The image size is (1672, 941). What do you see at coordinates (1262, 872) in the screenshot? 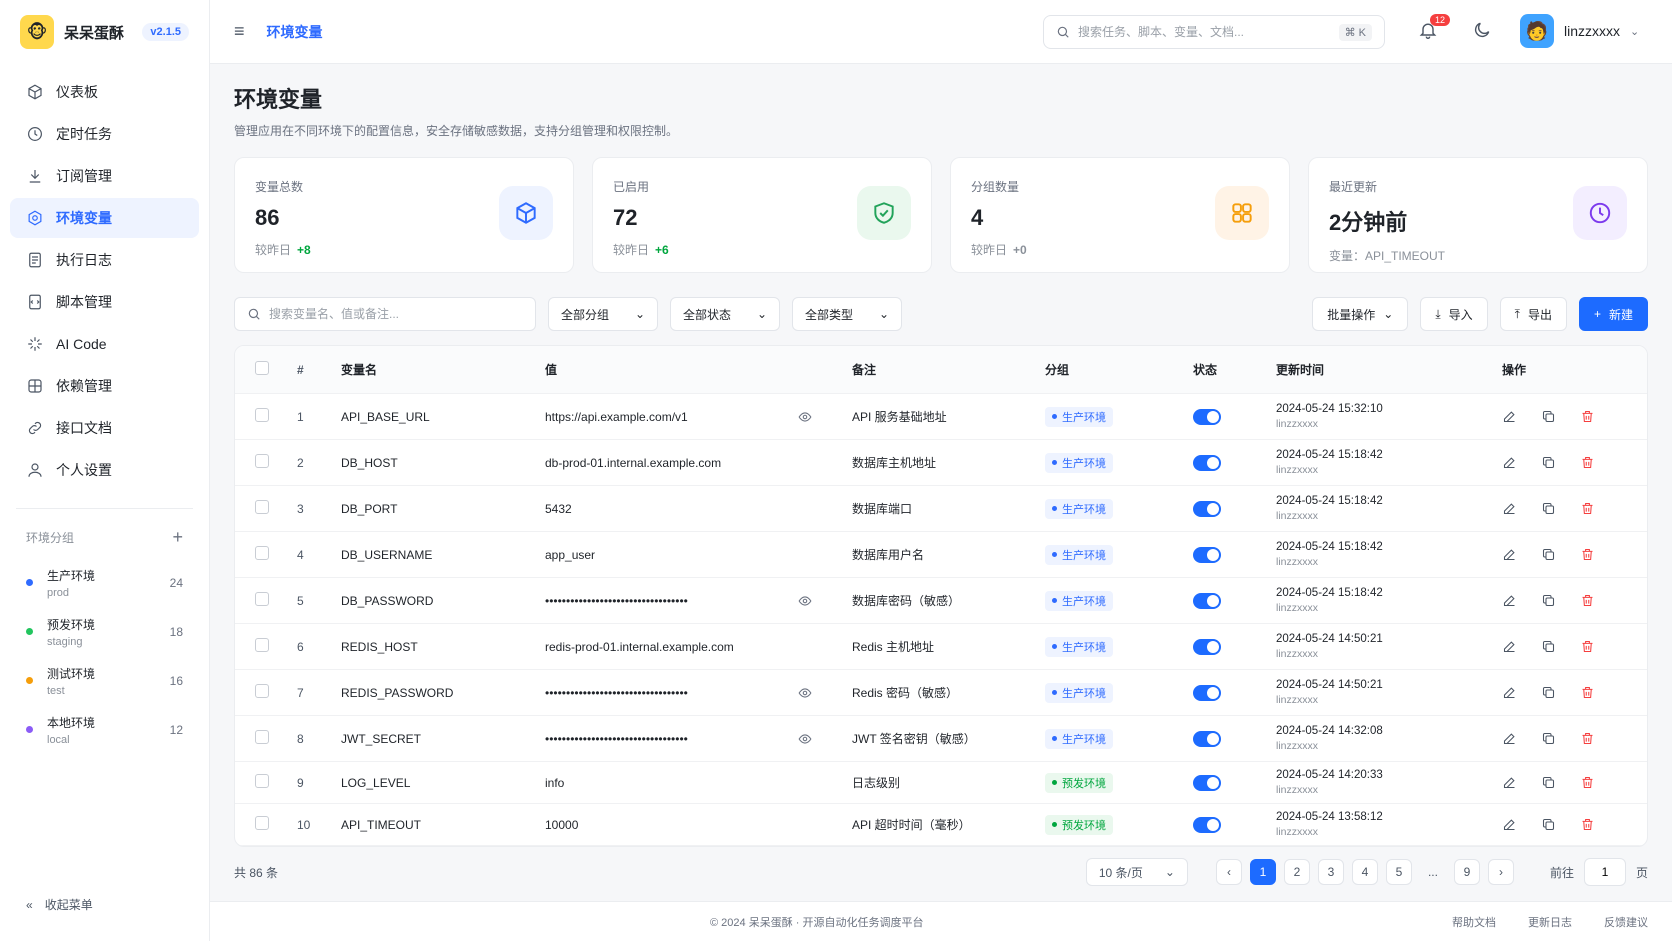
I see `page-button: 1` at bounding box center [1262, 872].